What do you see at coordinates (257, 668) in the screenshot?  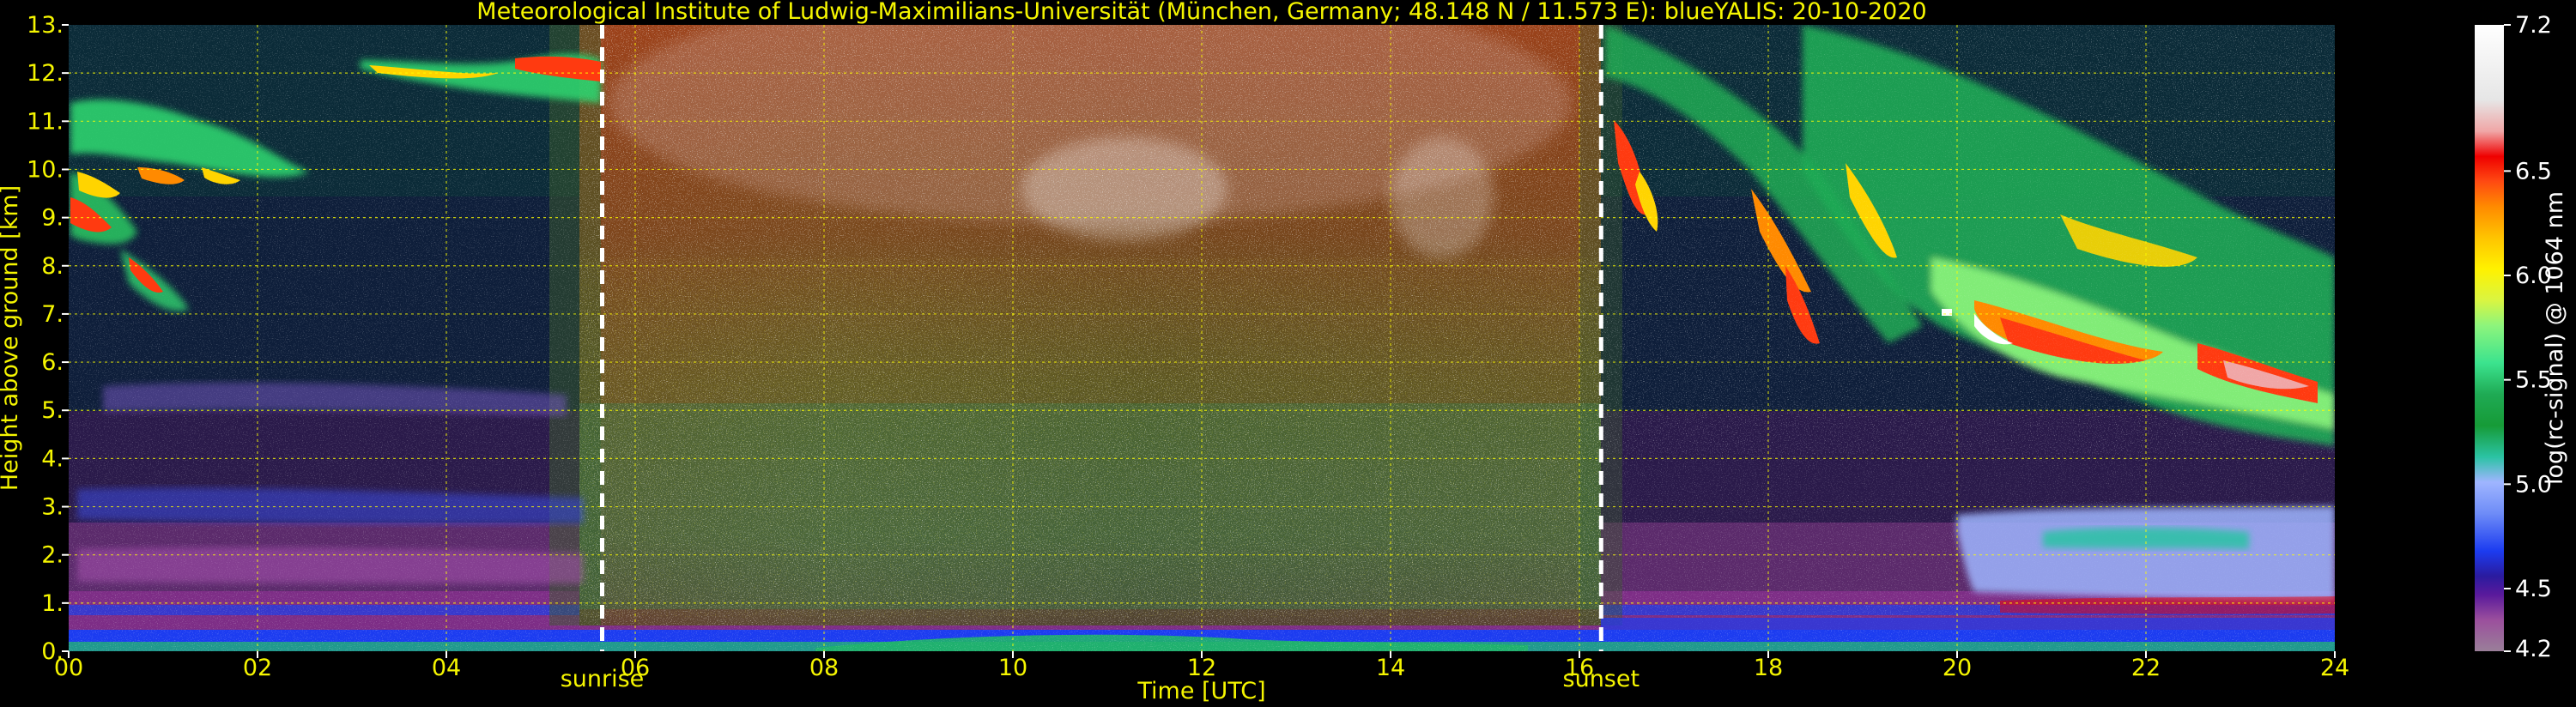 I see `x-tick-label: 02` at bounding box center [257, 668].